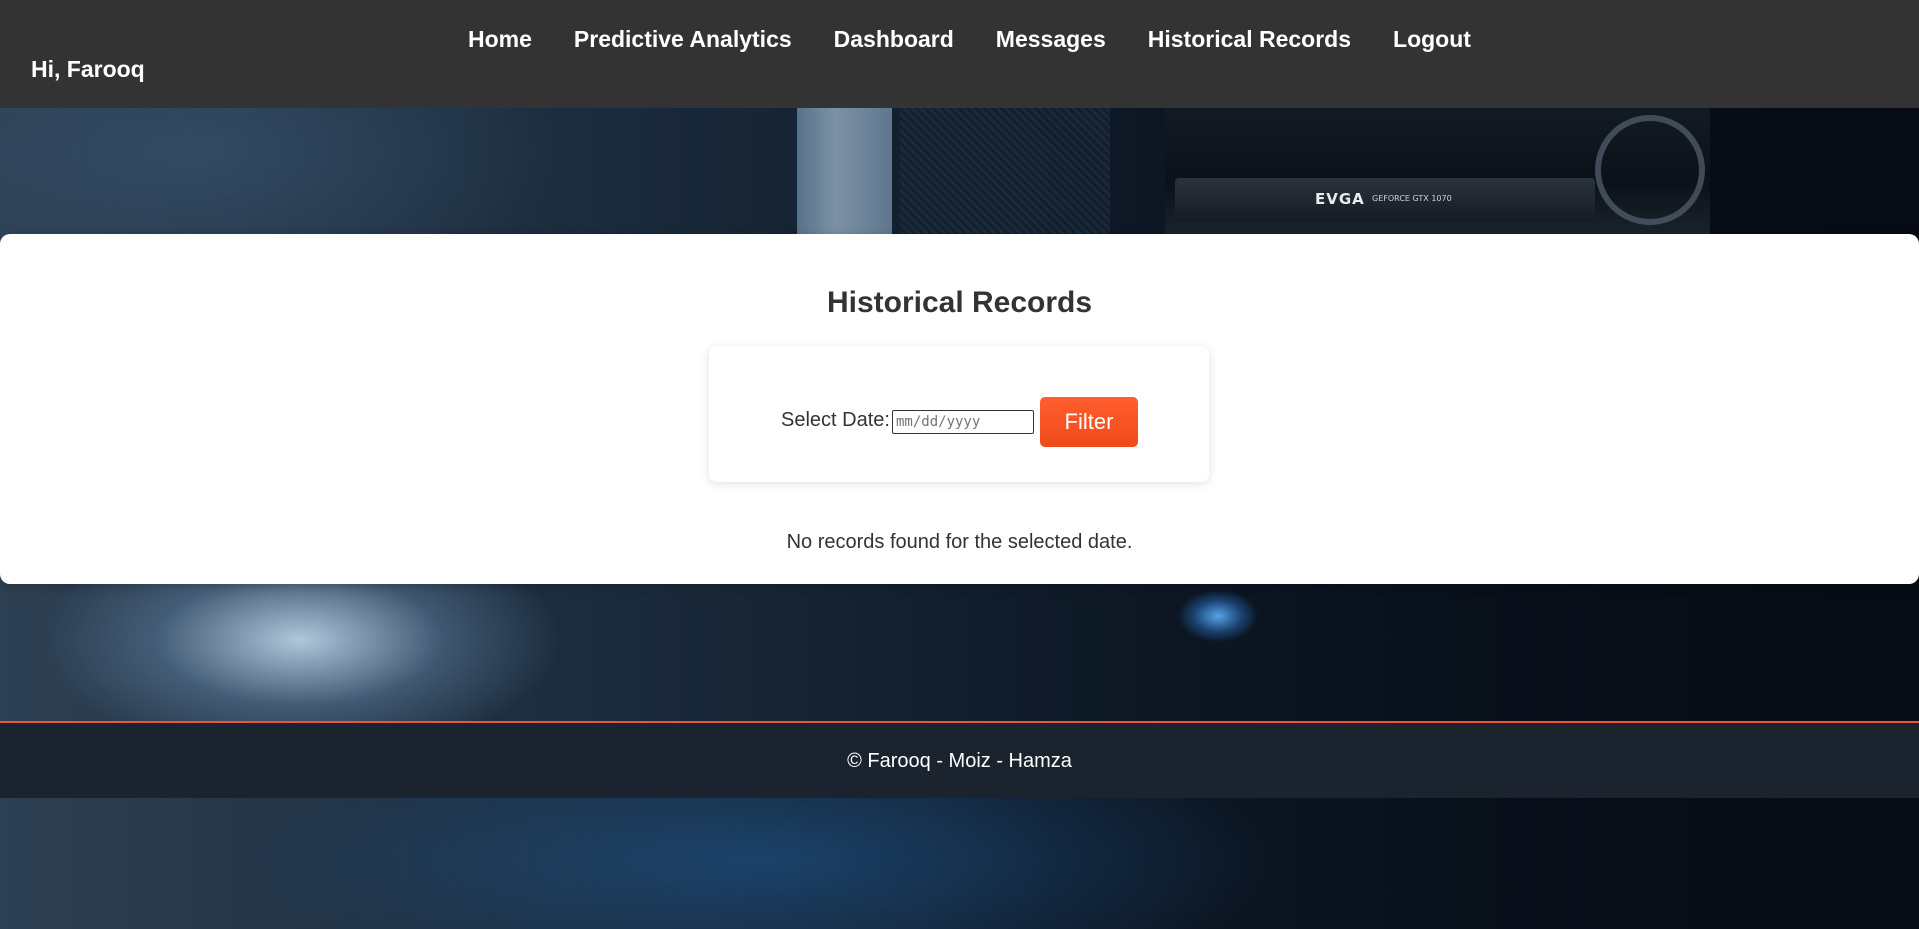  I want to click on filter-button: Filter, so click(1089, 422).